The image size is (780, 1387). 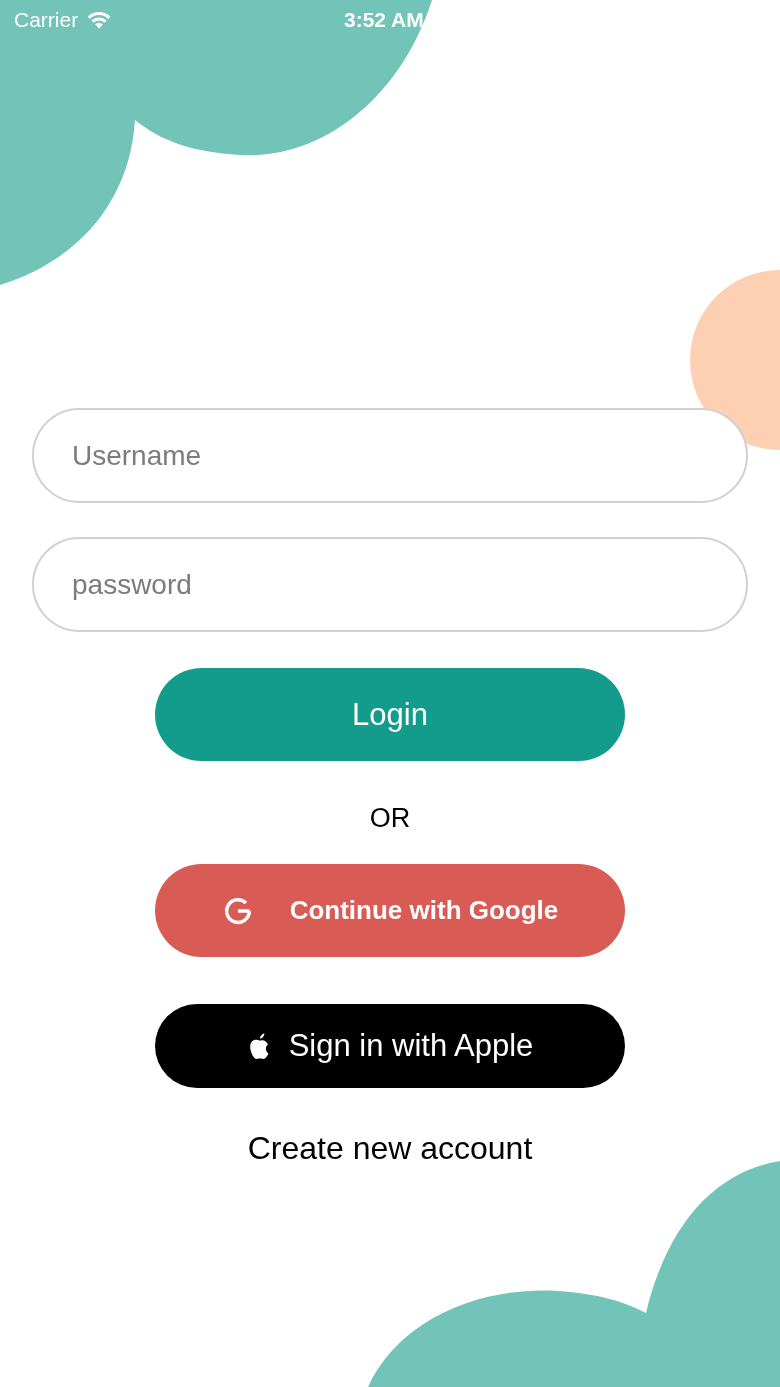 I want to click on carrier-name: Carrier, so click(x=46, y=20).